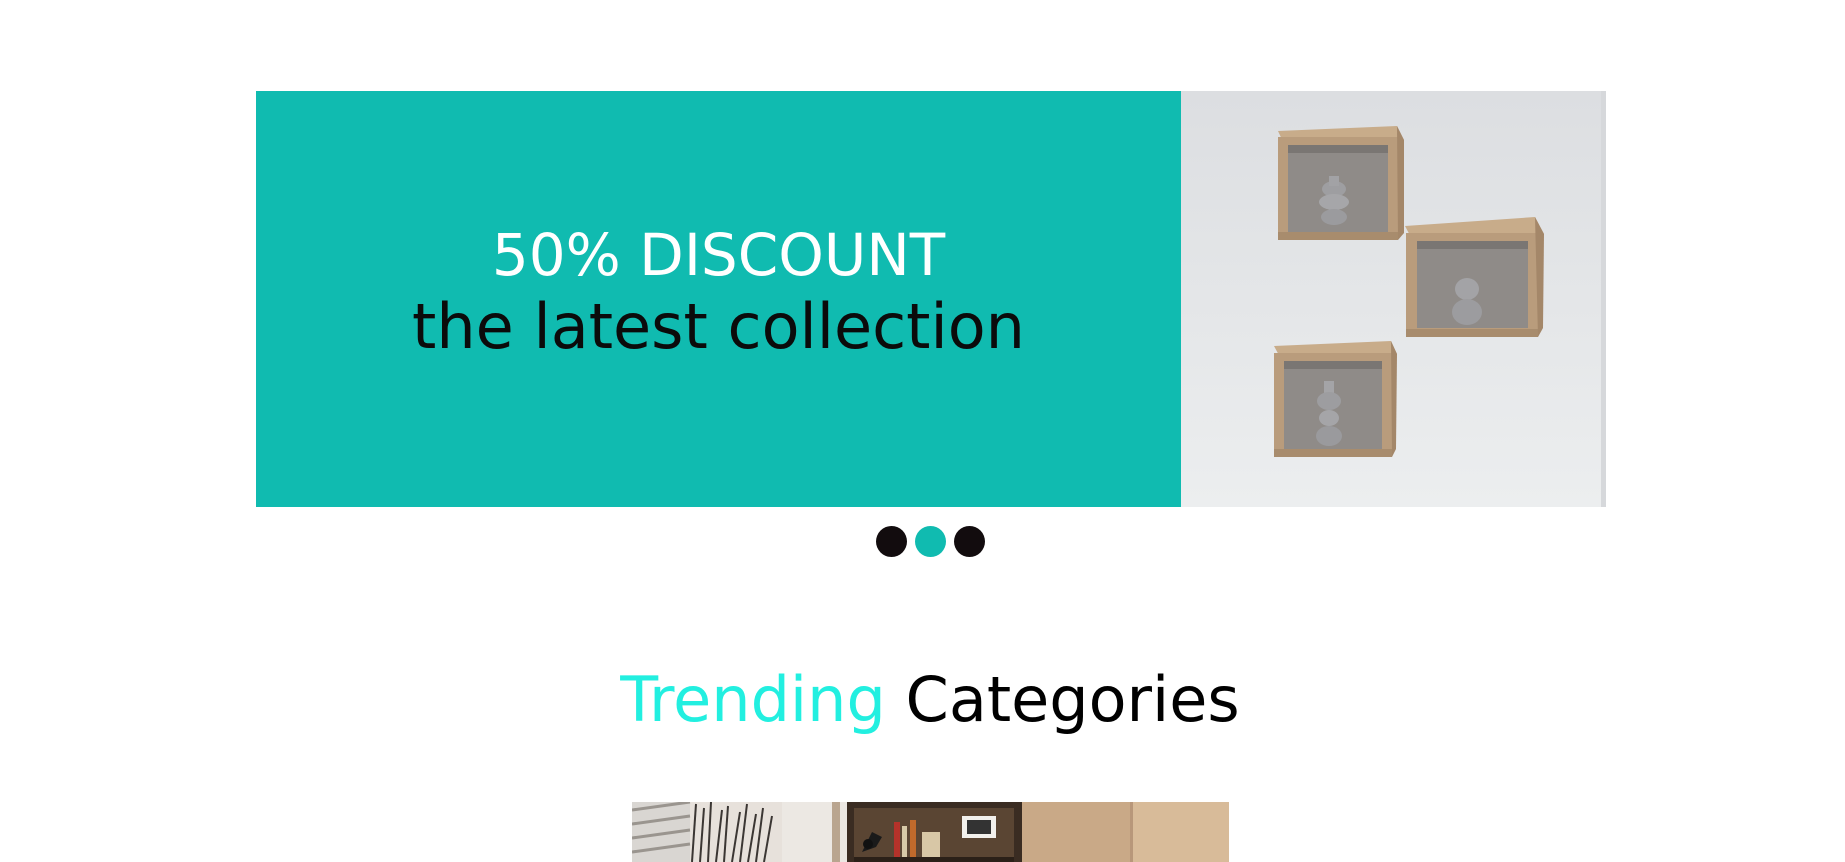 The image size is (1845, 862). I want to click on hero-promo-text: 50% DISCOUNT the latest collection, so click(718, 291).